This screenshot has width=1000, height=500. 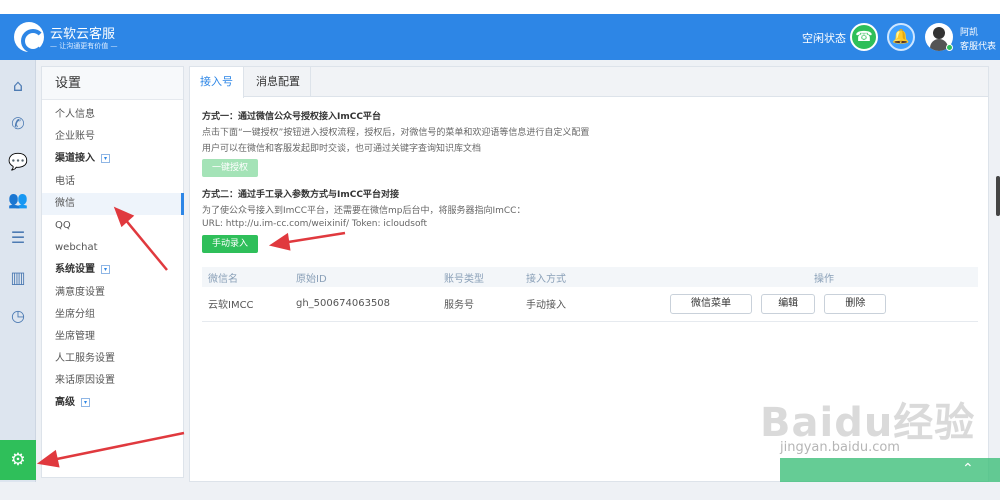 What do you see at coordinates (112, 381) in the screenshot?
I see `sidebar-item-call-reasons: 来话原因设置` at bounding box center [112, 381].